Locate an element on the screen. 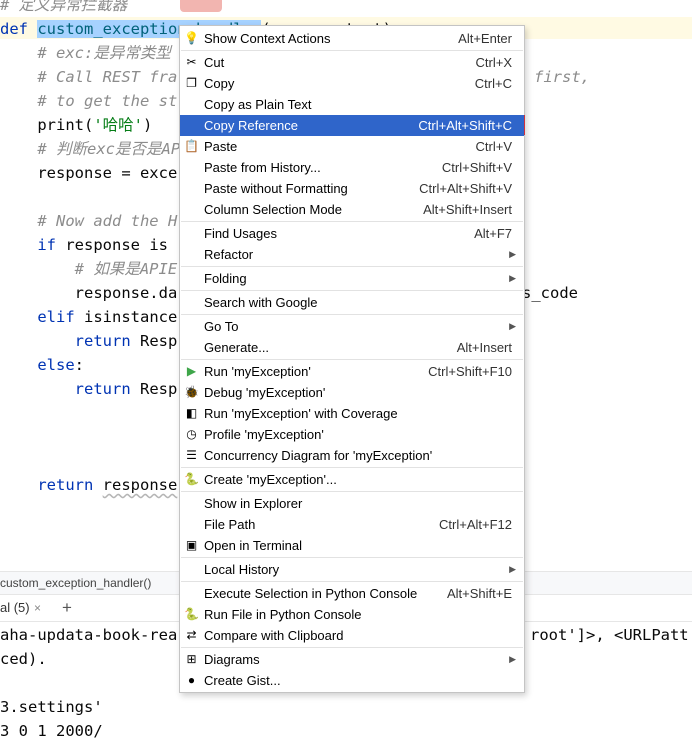 The image size is (692, 743). menu-item-search-with-google: Search with Google is located at coordinates (352, 302).